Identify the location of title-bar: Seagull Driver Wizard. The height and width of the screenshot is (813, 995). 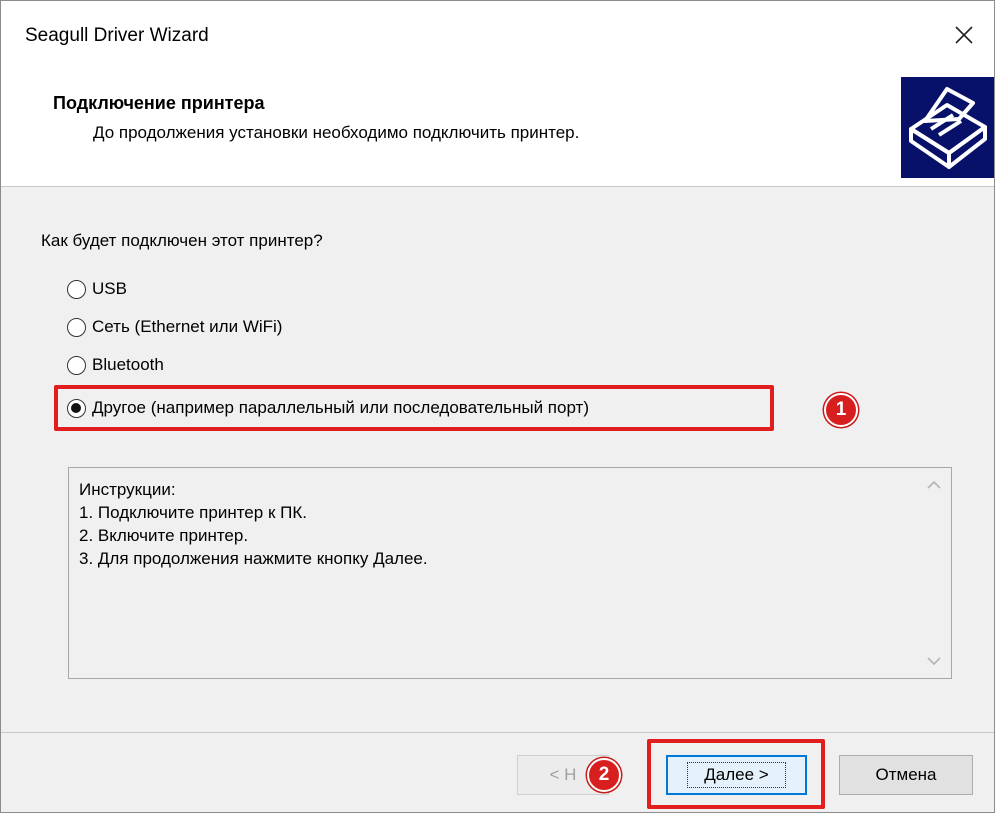
(497, 35).